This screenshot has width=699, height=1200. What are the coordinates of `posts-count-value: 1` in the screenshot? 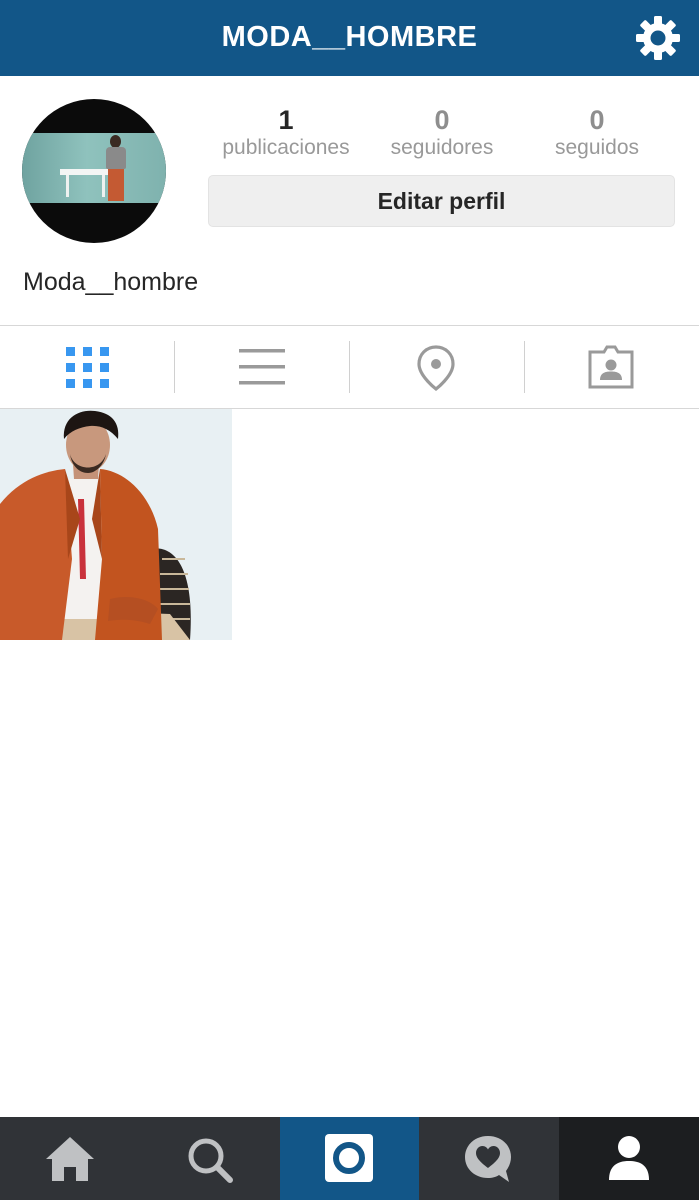 It's located at (286, 120).